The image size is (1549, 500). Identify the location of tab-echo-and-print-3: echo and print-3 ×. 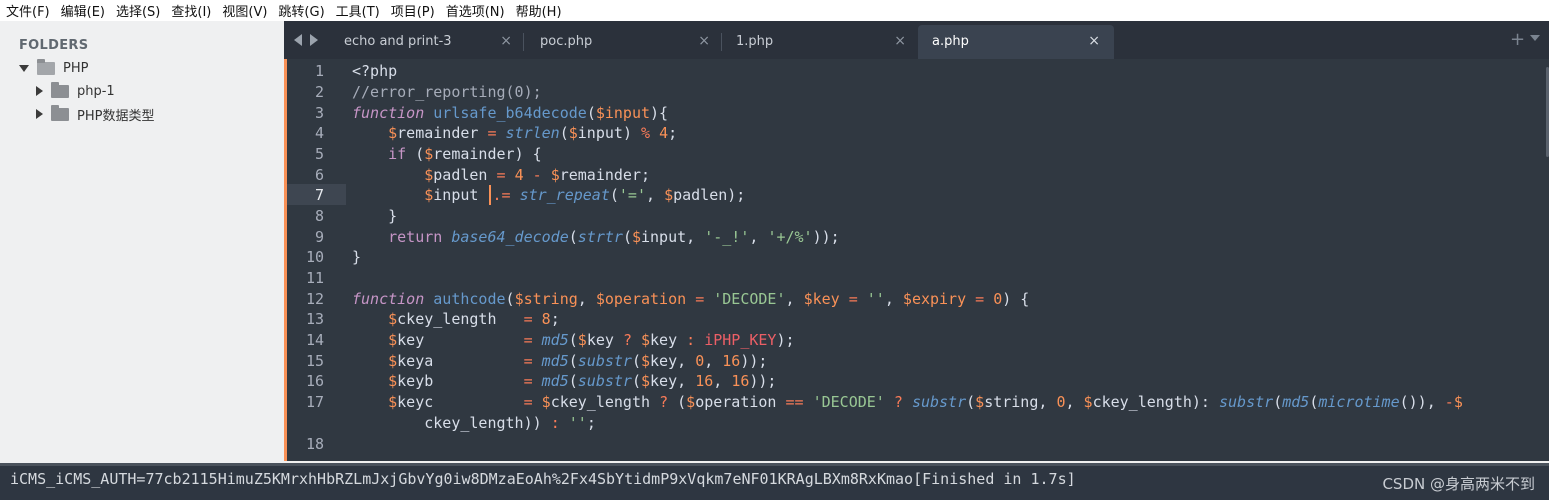
(423, 42).